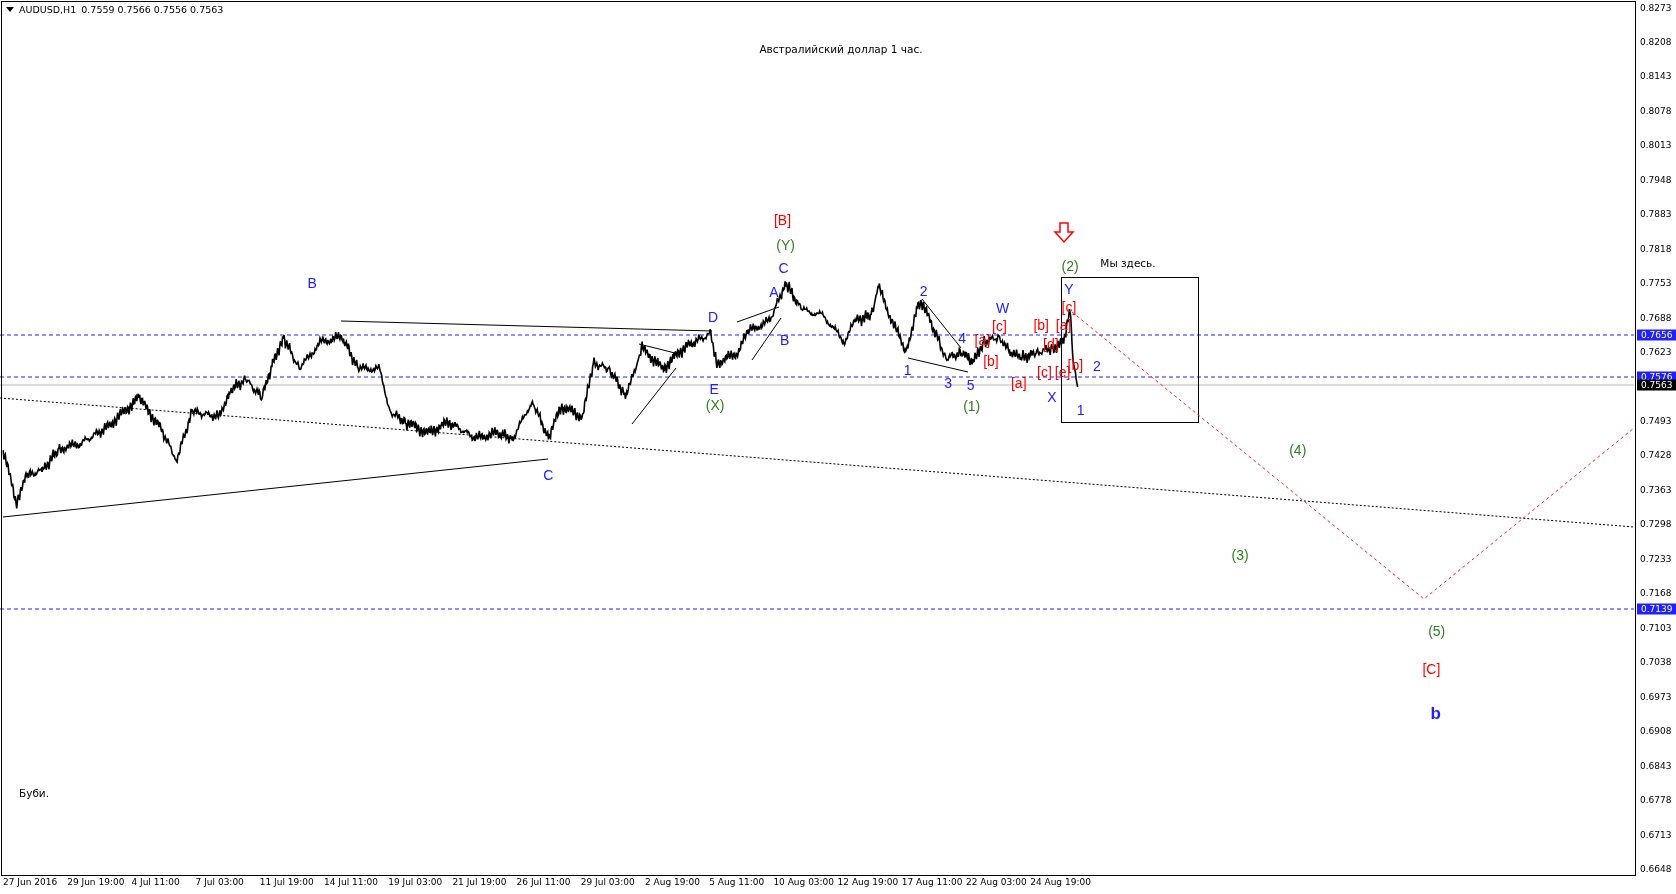 This screenshot has height=894, width=1676. Describe the element at coordinates (286, 882) in the screenshot. I see `time-tick-label: 11 Jul 19:00` at that location.